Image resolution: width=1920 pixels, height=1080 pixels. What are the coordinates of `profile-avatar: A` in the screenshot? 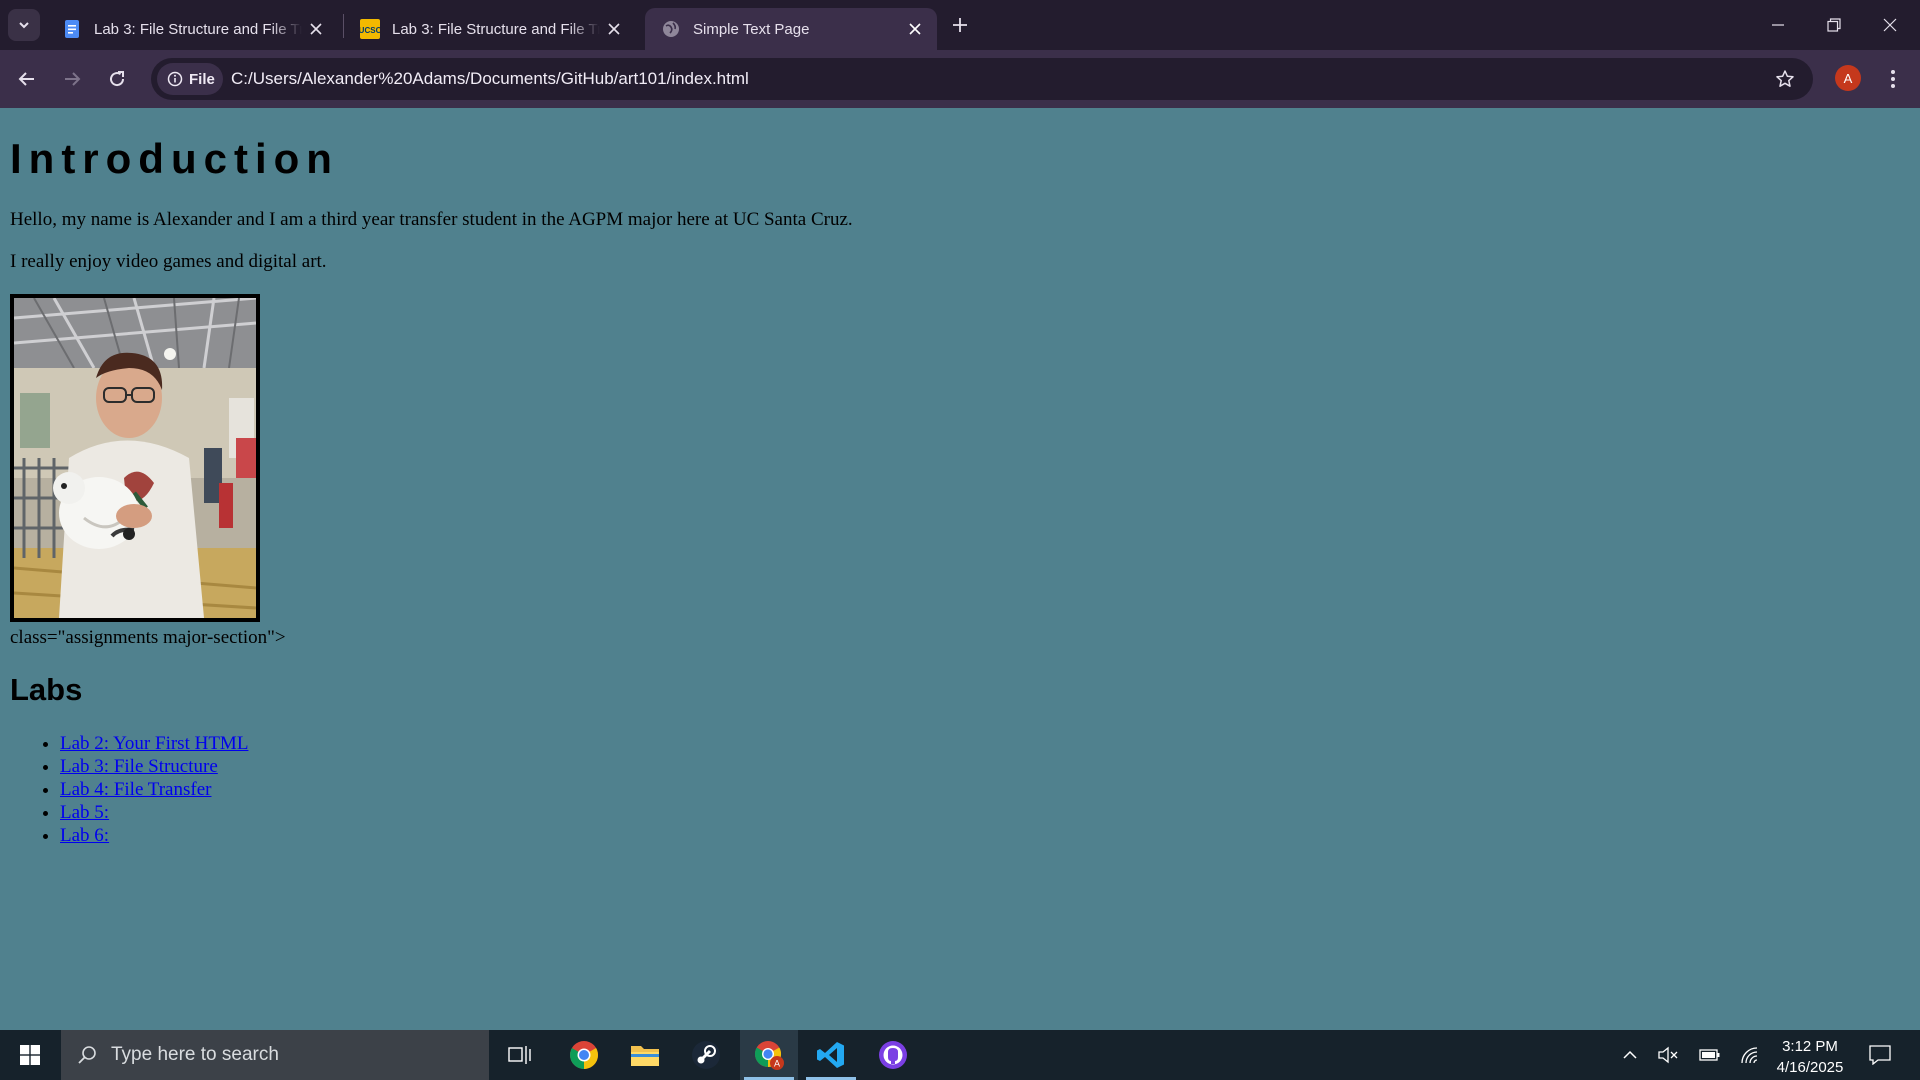 It's located at (1848, 78).